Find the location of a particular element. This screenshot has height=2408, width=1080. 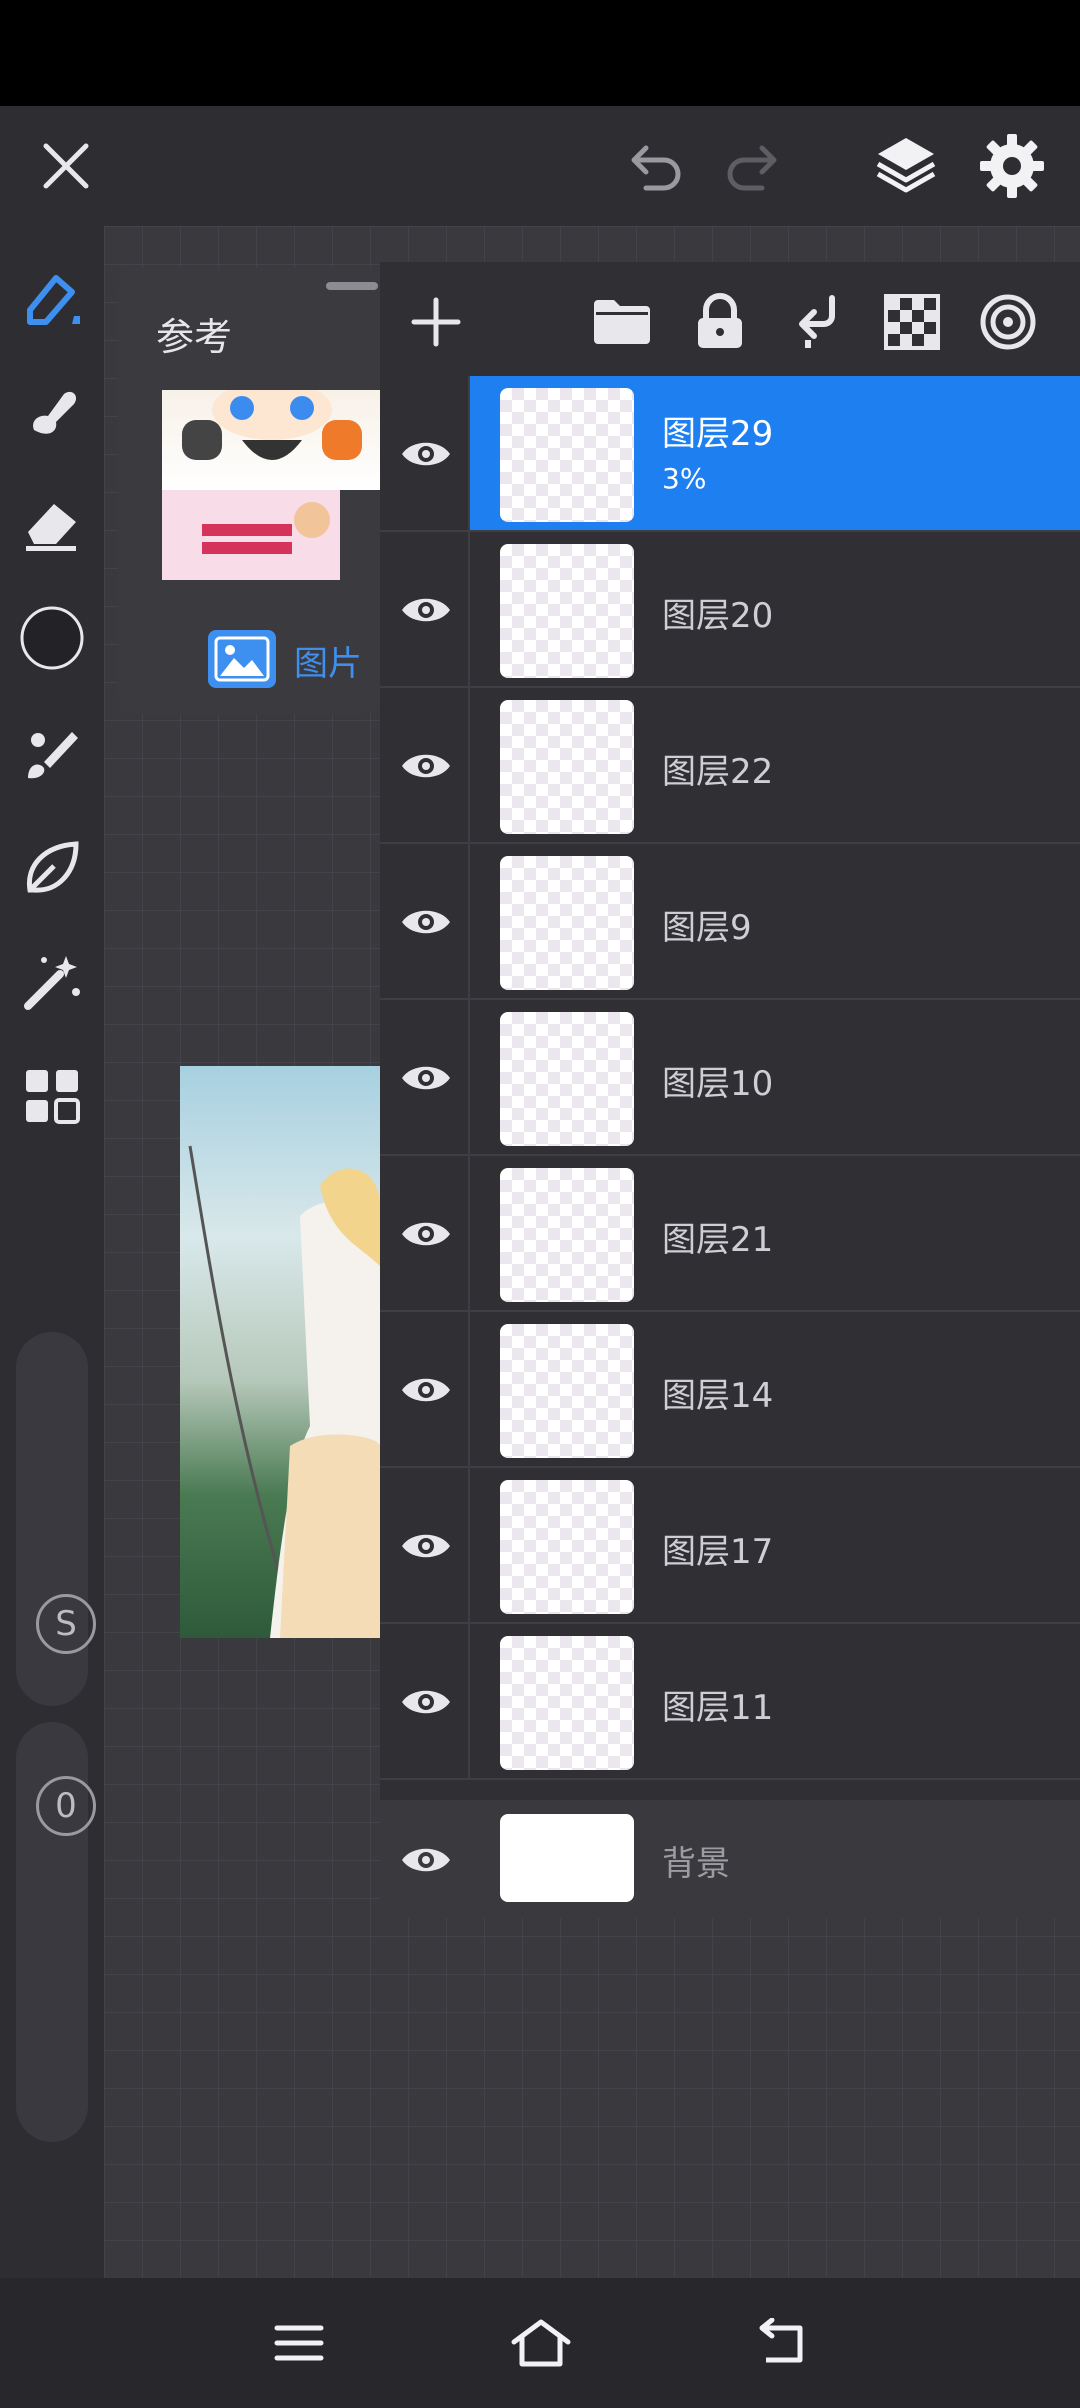

image-button-label: 图片 is located at coordinates (328, 660).